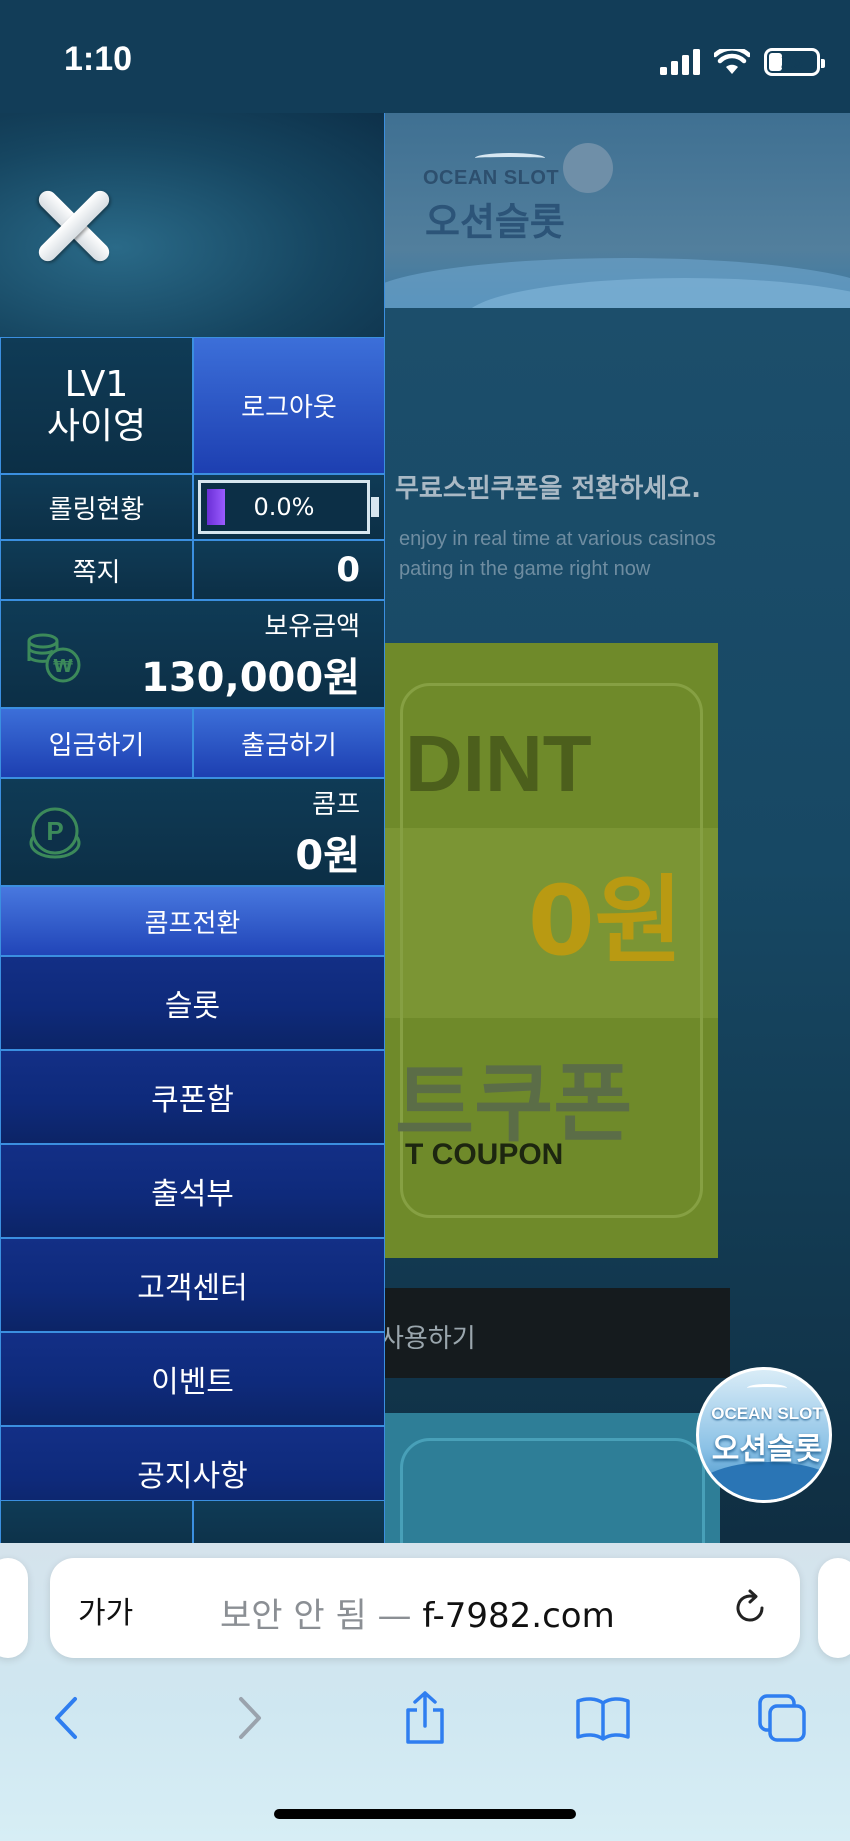  Describe the element at coordinates (105, 1610) in the screenshot. I see `text-size-button: 가가` at that location.